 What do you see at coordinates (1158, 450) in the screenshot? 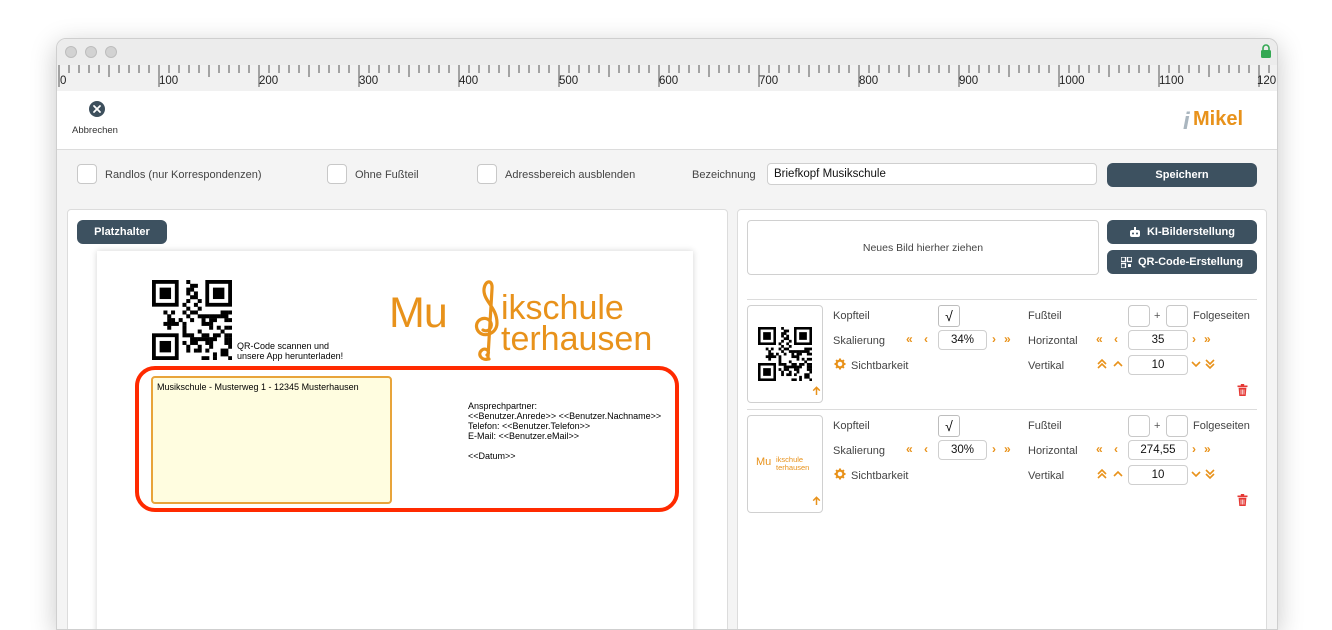
I see `horizontal-field: 274,55` at bounding box center [1158, 450].